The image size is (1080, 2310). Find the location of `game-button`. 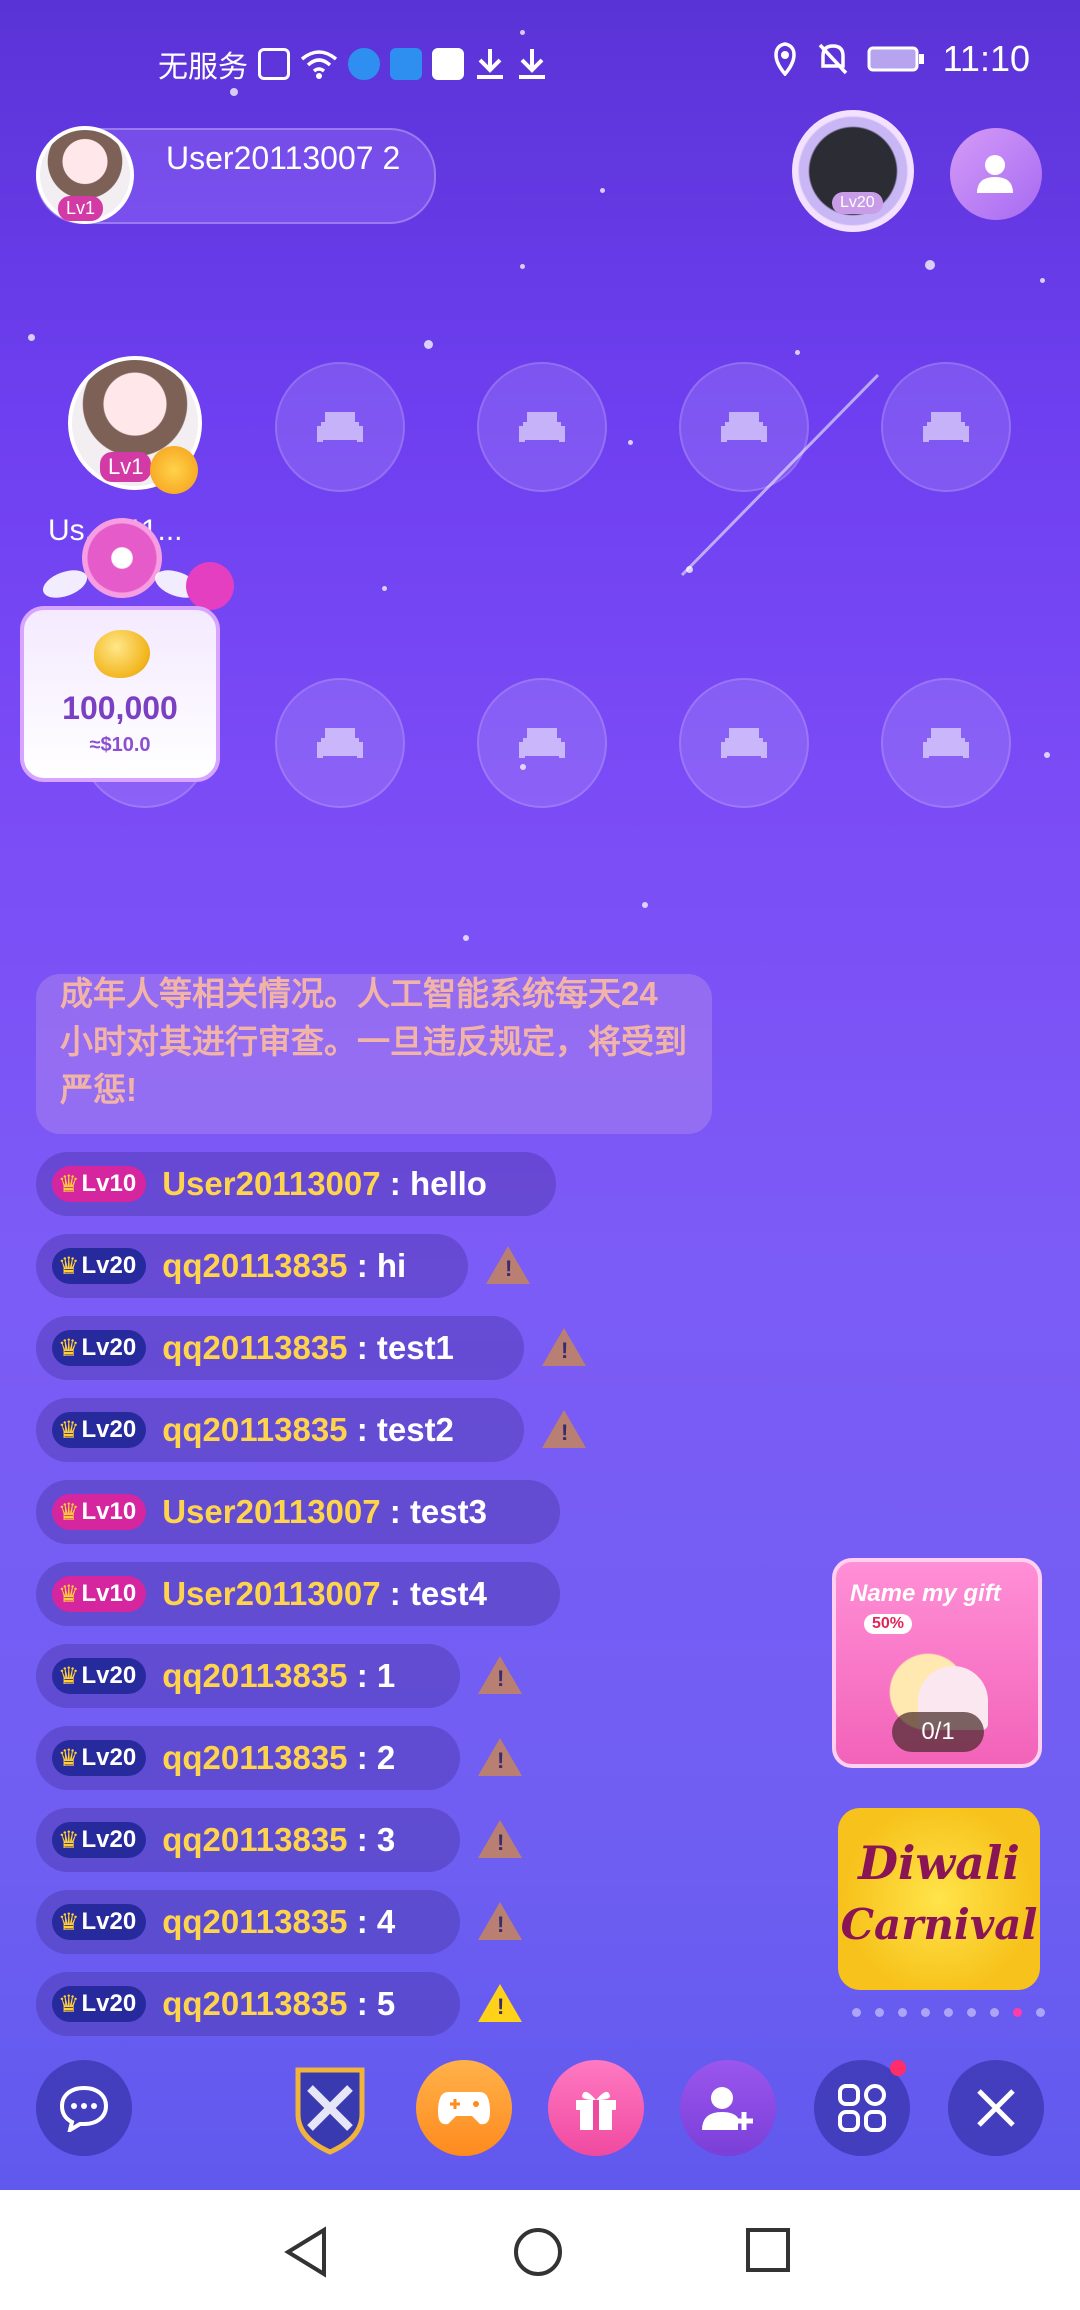

game-button is located at coordinates (464, 2108).